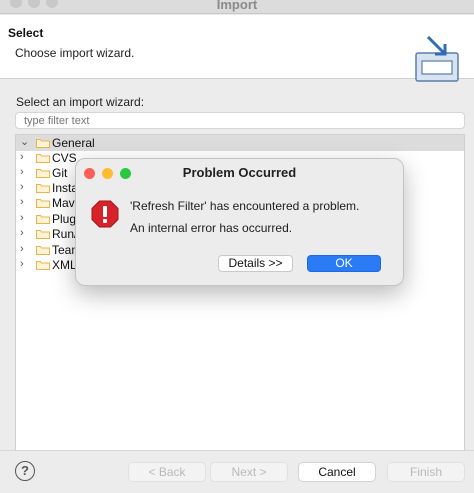 This screenshot has height=493, width=474. I want to click on tree-item-label: XML, so click(64, 265).